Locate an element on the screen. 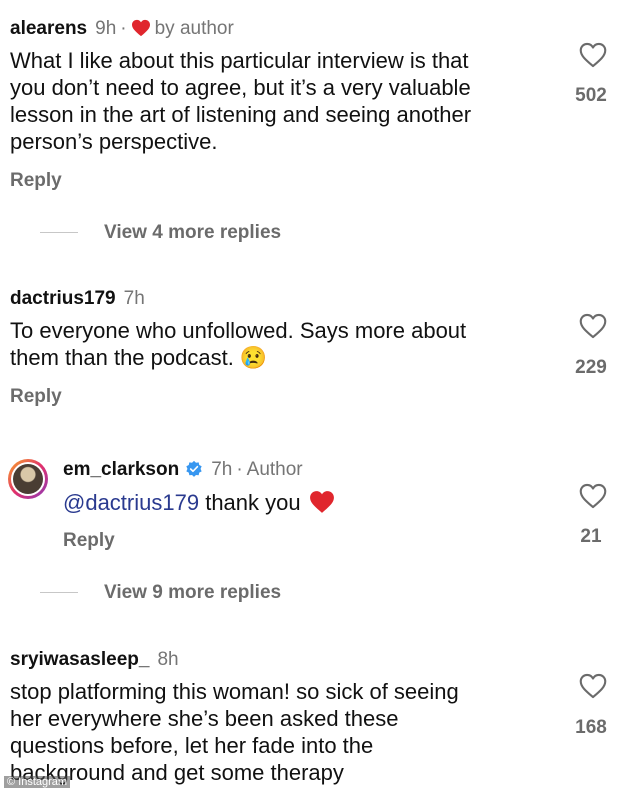 This screenshot has height=789, width=634. username: dactrius179 is located at coordinates (63, 298).